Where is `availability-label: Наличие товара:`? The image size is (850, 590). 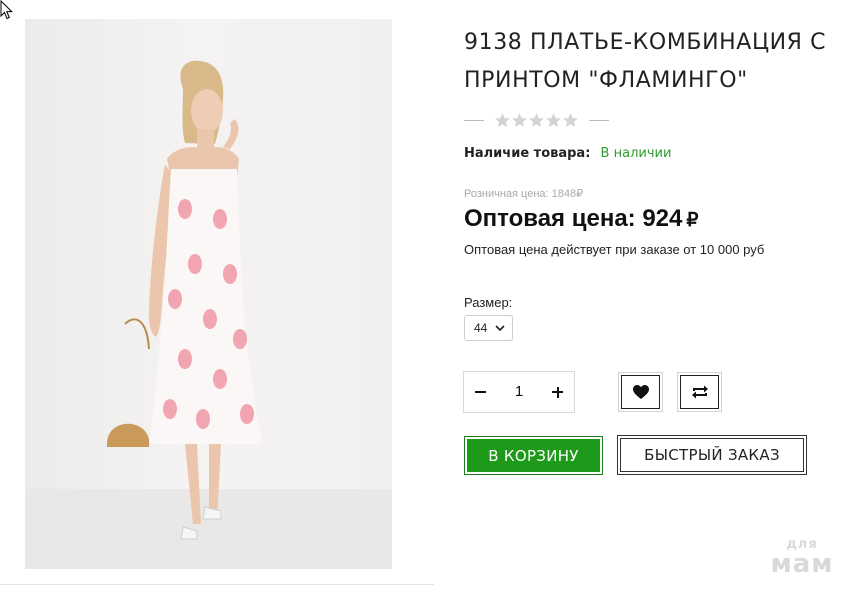 availability-label: Наличие товара: is located at coordinates (527, 153).